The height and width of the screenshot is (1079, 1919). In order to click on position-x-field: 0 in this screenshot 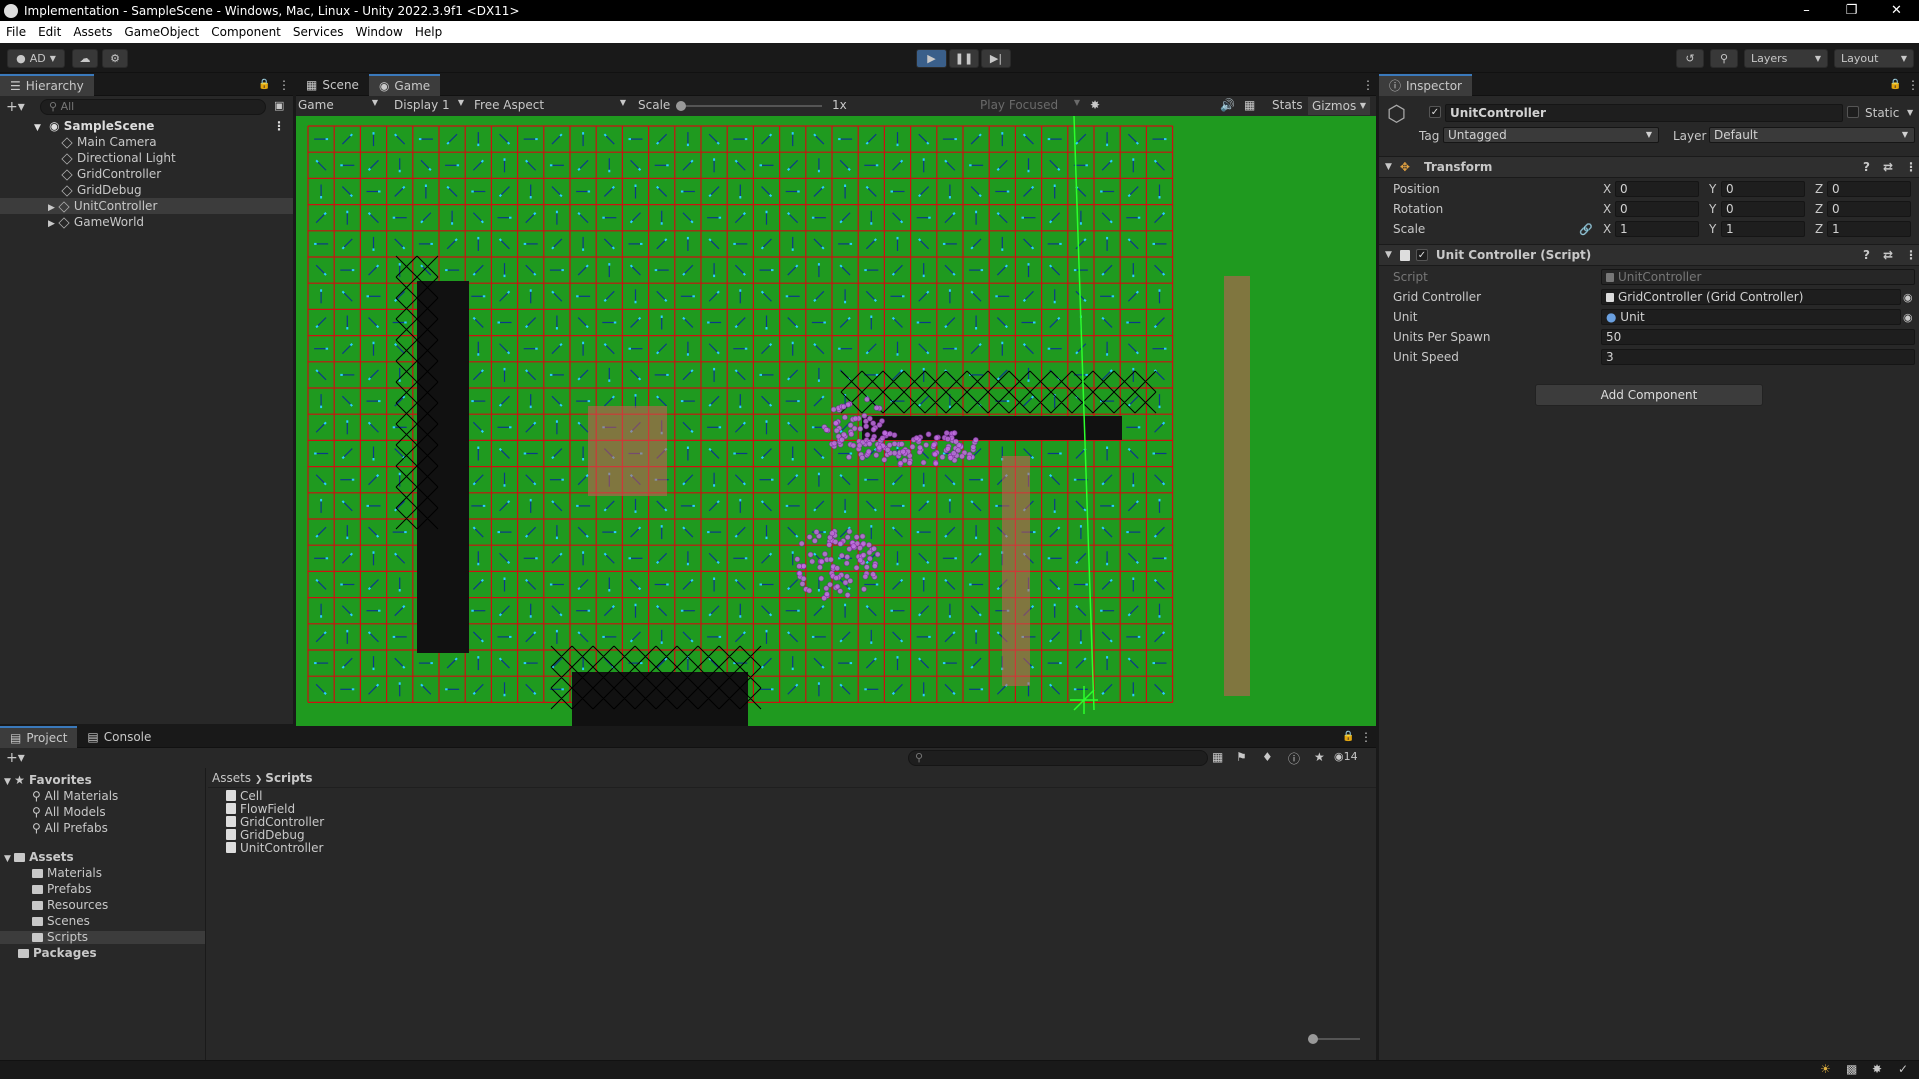, I will do `click(1657, 189)`.